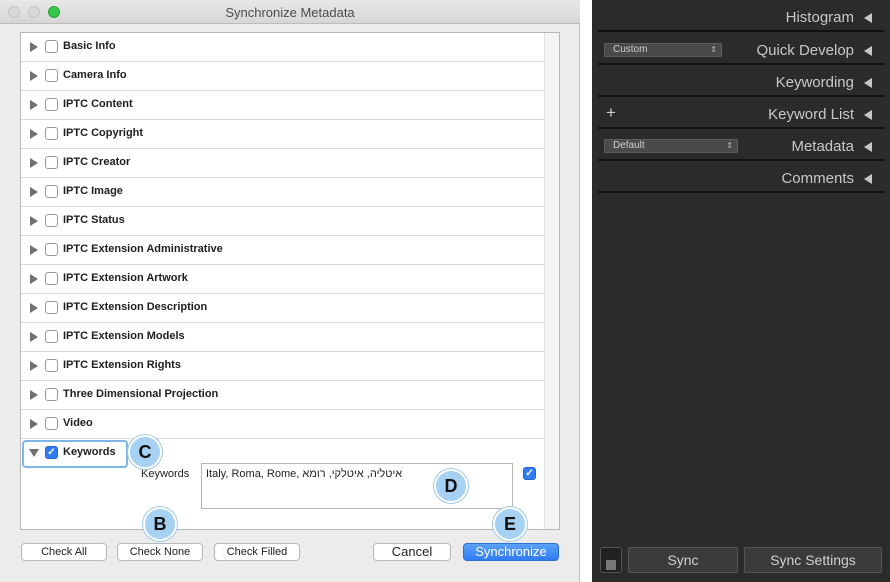  What do you see at coordinates (630, 49) in the screenshot?
I see `select-value: Custom` at bounding box center [630, 49].